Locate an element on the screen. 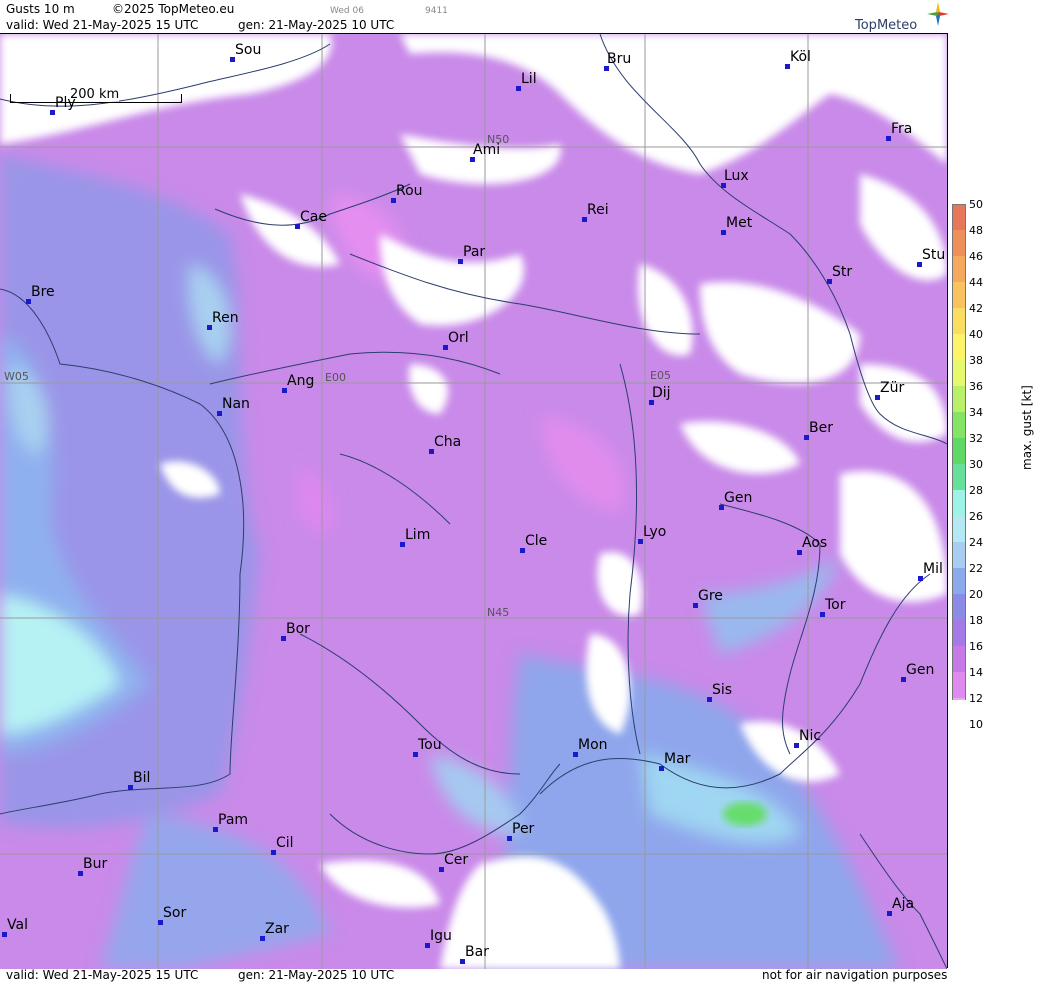 The width and height of the screenshot is (1039, 983). city-label: Sor is located at coordinates (172, 915).